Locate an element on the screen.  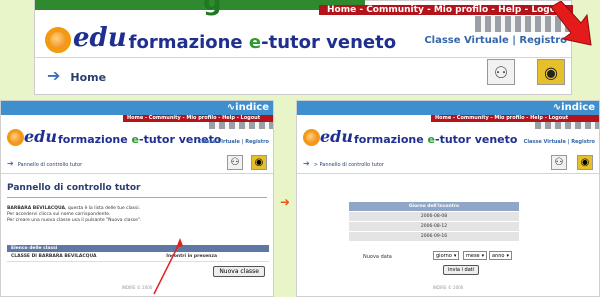
intro-line-1: , questa è la lista delle tue classi. is located at coordinates (102, 208).